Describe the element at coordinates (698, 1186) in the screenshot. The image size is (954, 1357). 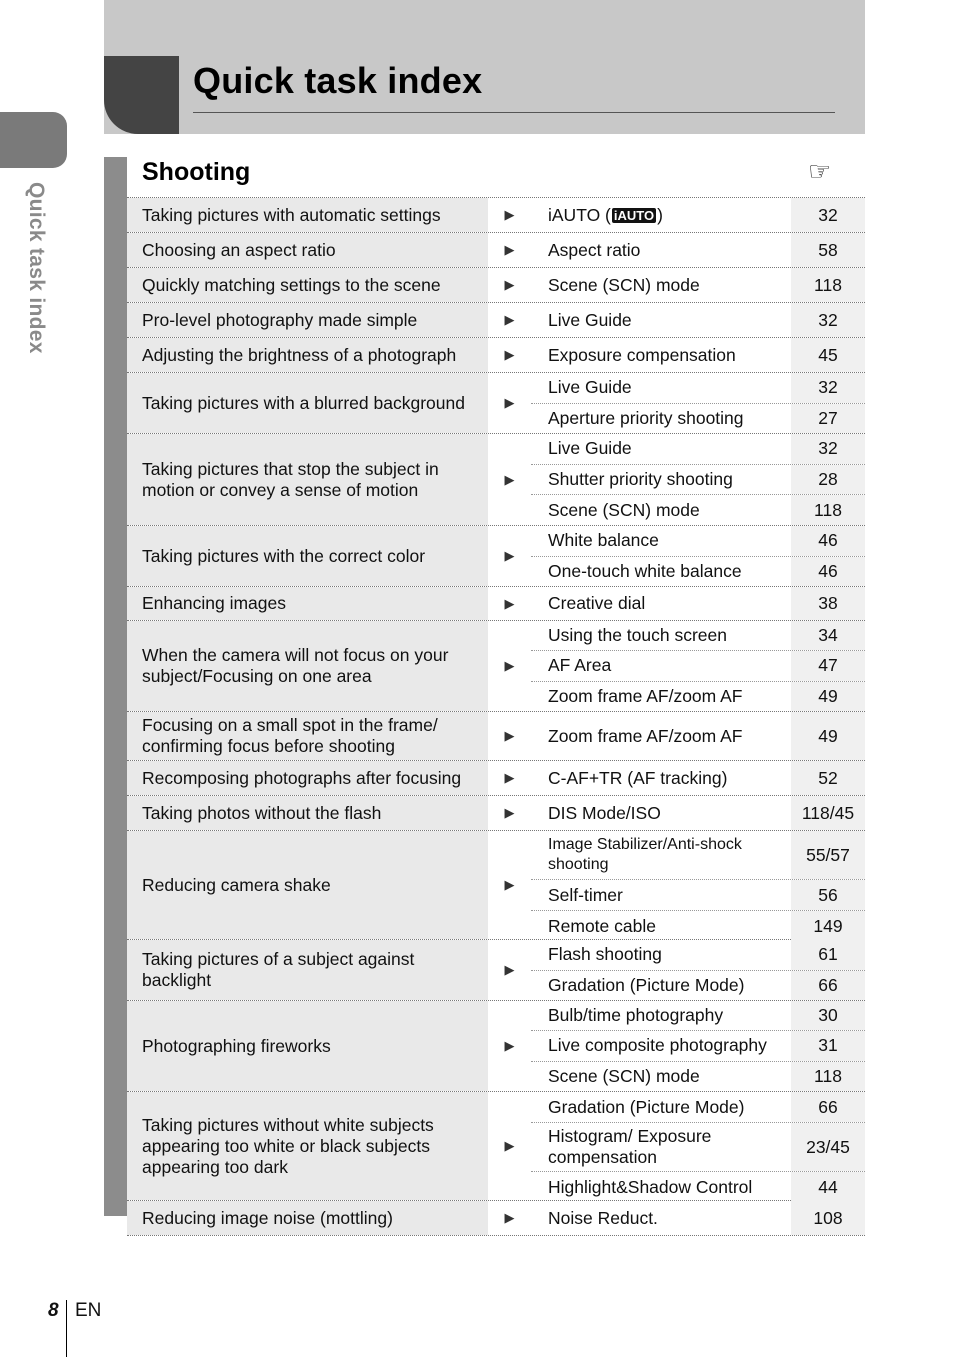
I see `reference-item: Highlight&Shadow Control 44` at that location.